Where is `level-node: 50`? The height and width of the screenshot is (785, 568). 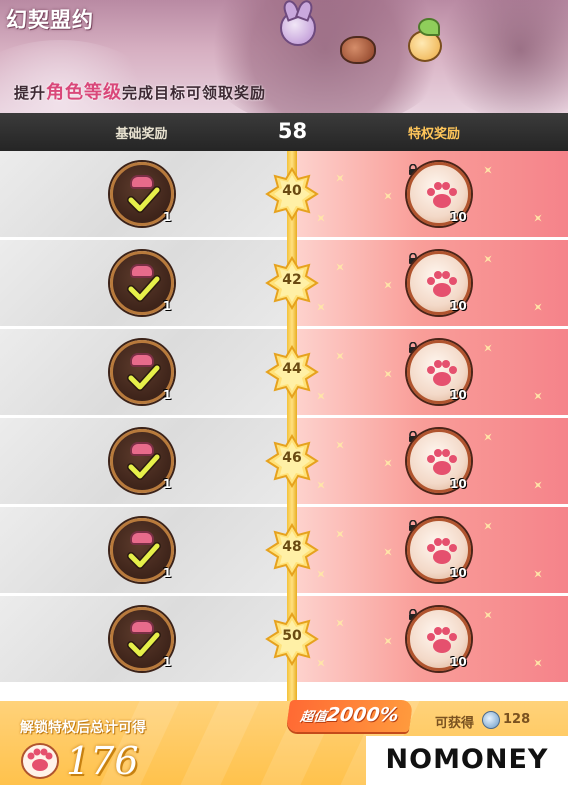
level-node: 50 is located at coordinates (292, 639).